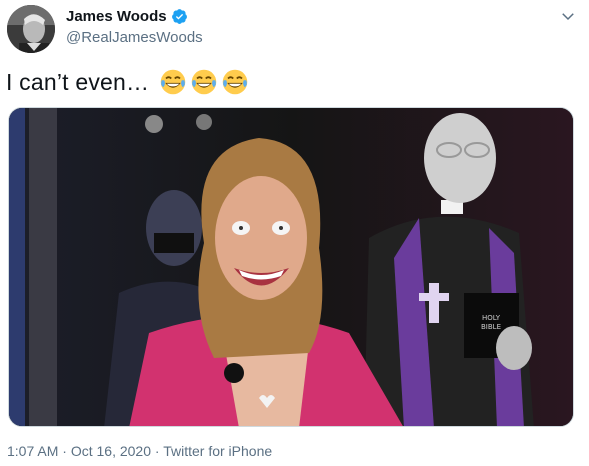 This screenshot has width=589, height=466. I want to click on tweet-source: Twitter for iPhone, so click(217, 451).